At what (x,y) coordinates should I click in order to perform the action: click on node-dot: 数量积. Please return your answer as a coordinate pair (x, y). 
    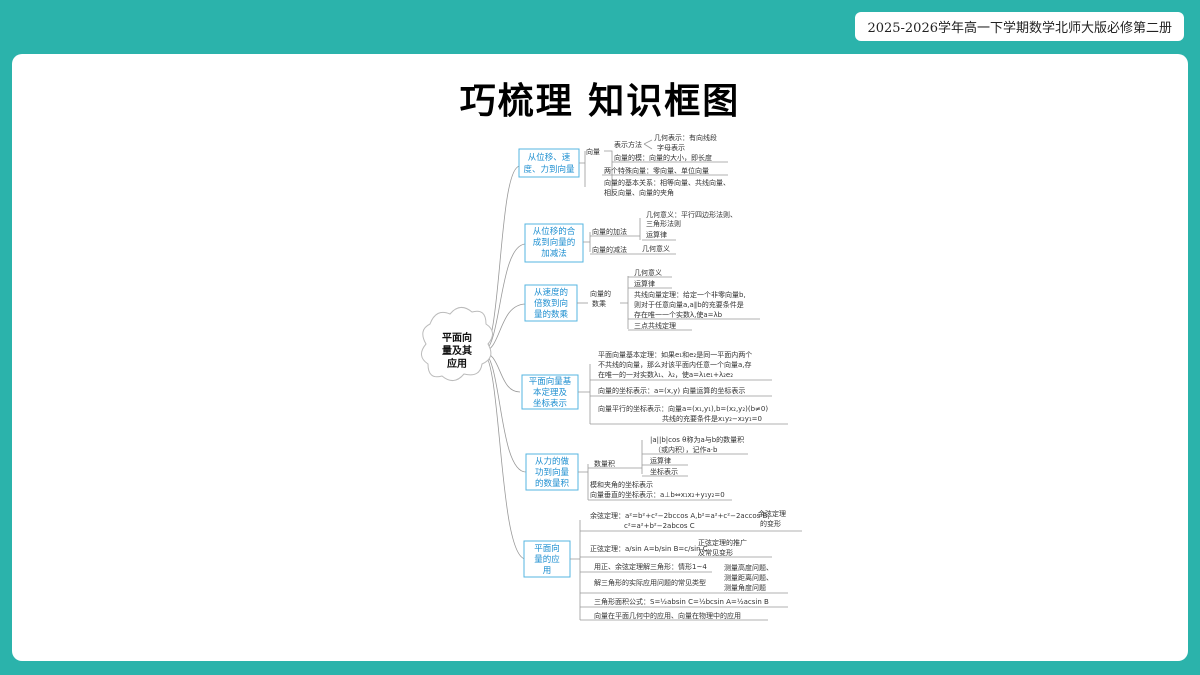
    Looking at the image, I should click on (604, 463).